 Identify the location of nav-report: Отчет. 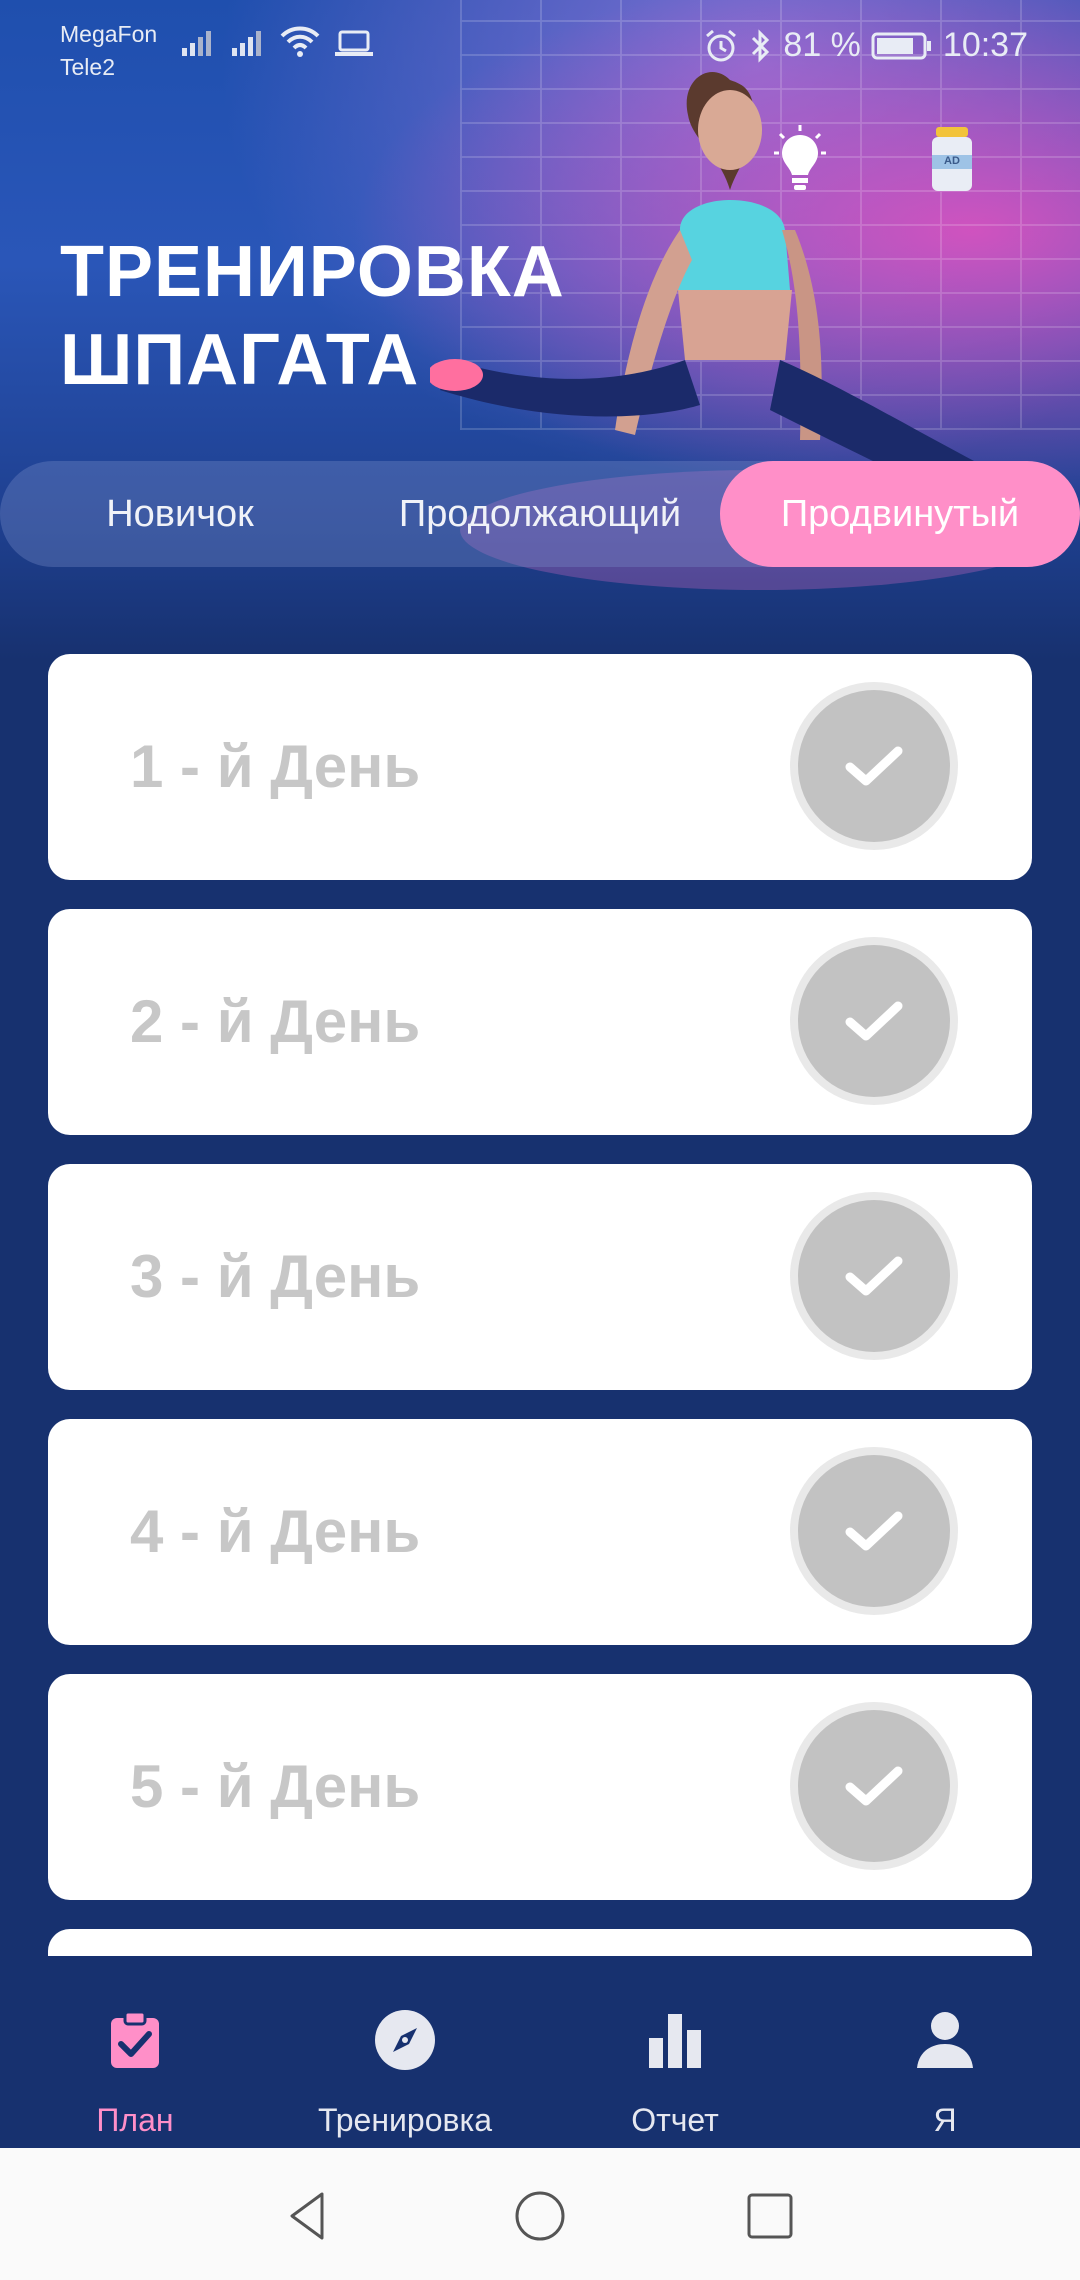
(675, 2064).